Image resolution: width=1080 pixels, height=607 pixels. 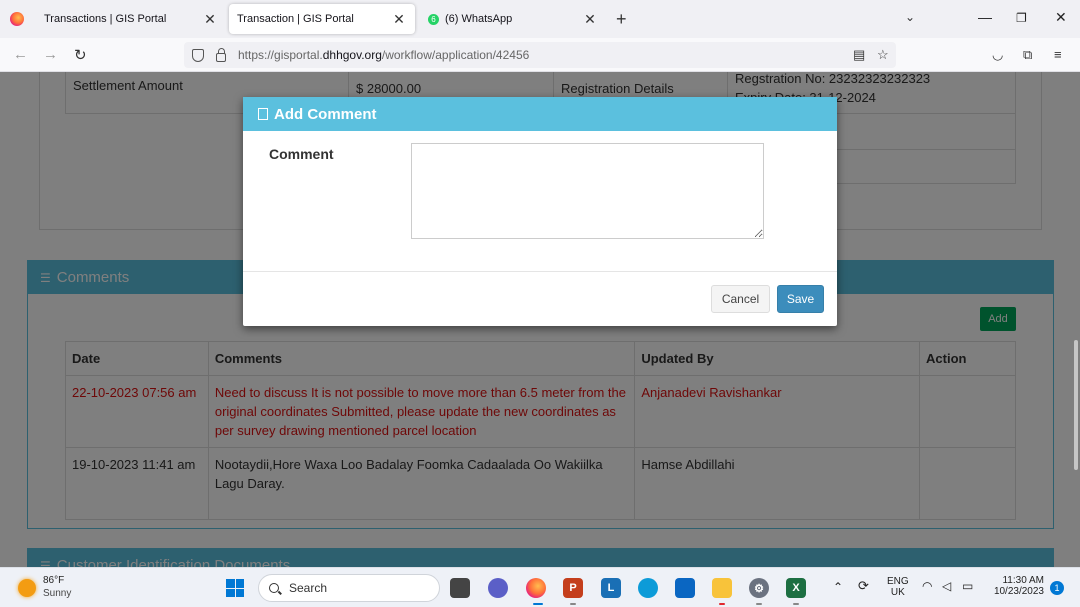 What do you see at coordinates (1023, 580) in the screenshot?
I see `clock-time: 11:30 AM` at bounding box center [1023, 580].